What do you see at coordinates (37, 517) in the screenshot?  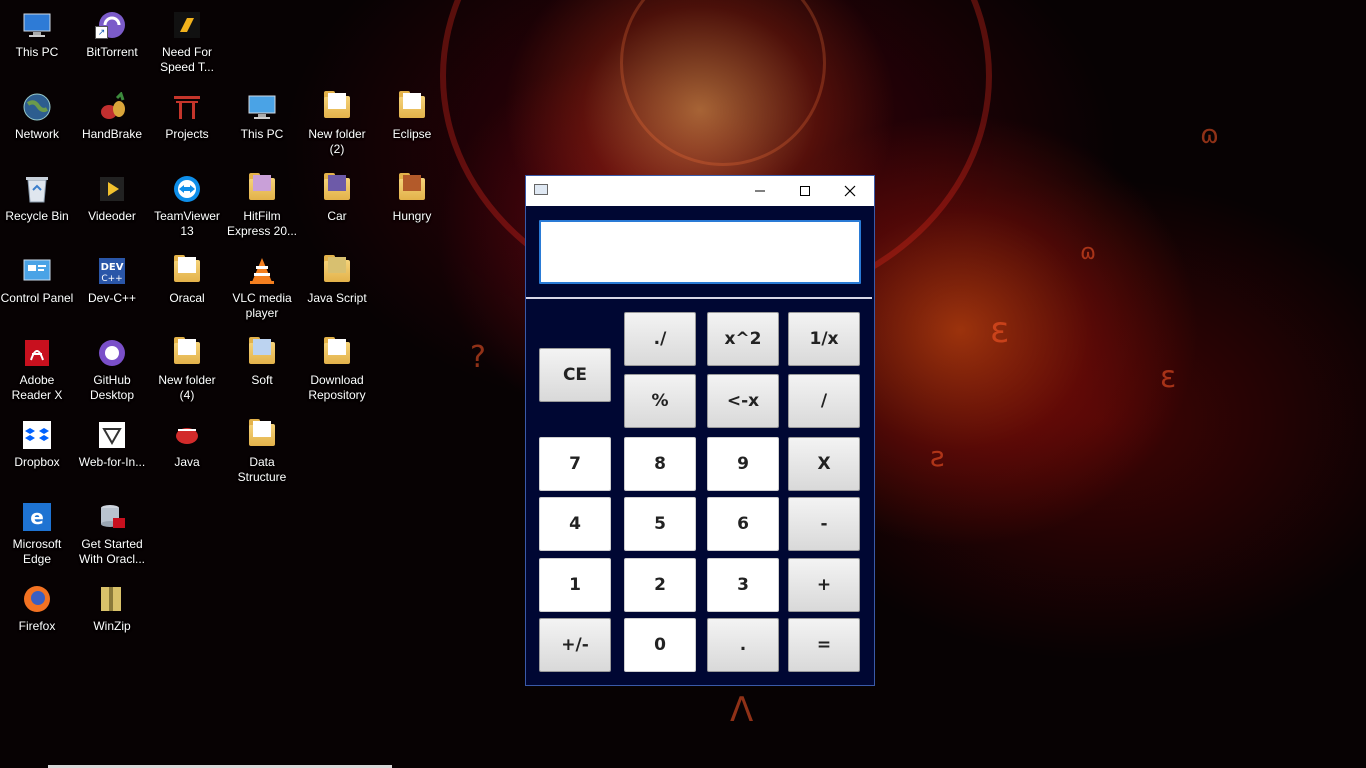 I see `svg-text: e` at bounding box center [37, 517].